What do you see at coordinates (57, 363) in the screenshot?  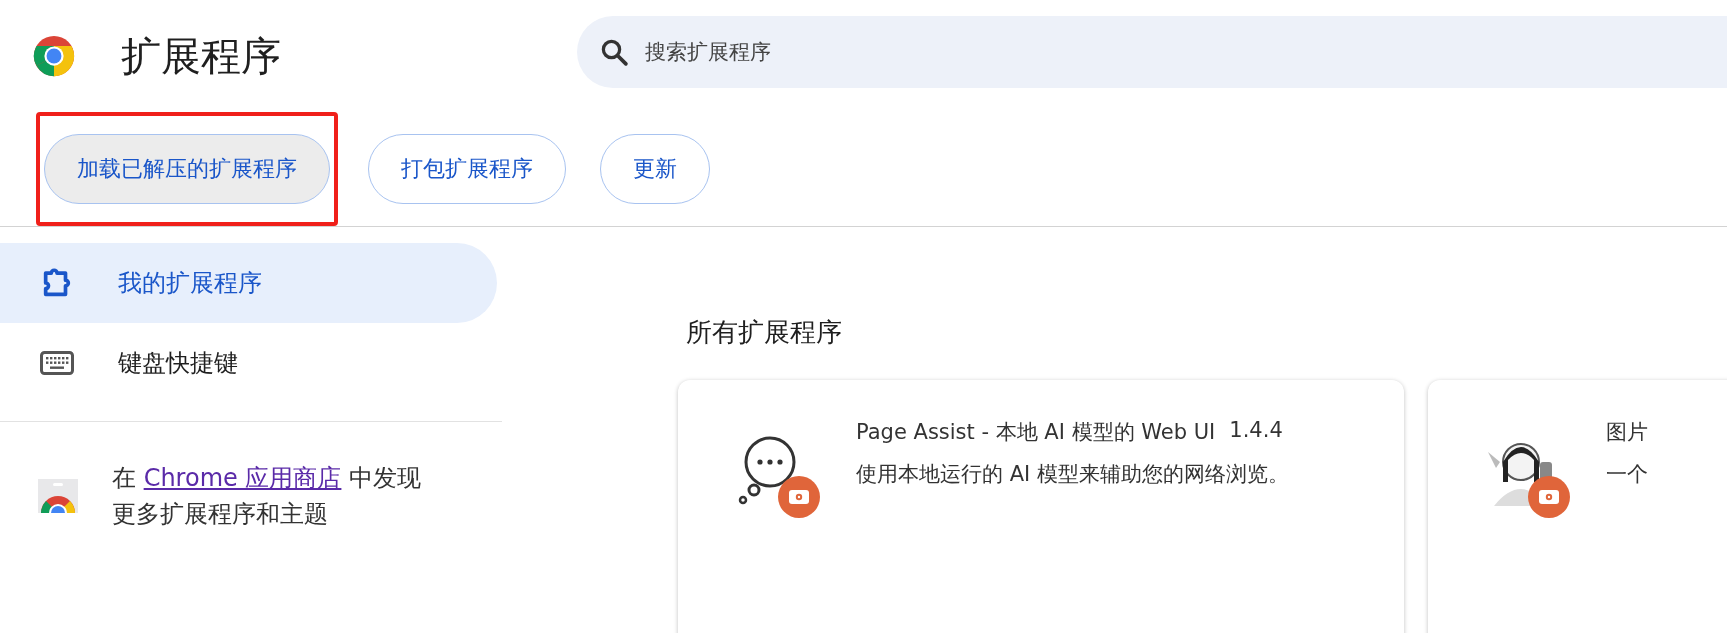 I see `keyboard-icon` at bounding box center [57, 363].